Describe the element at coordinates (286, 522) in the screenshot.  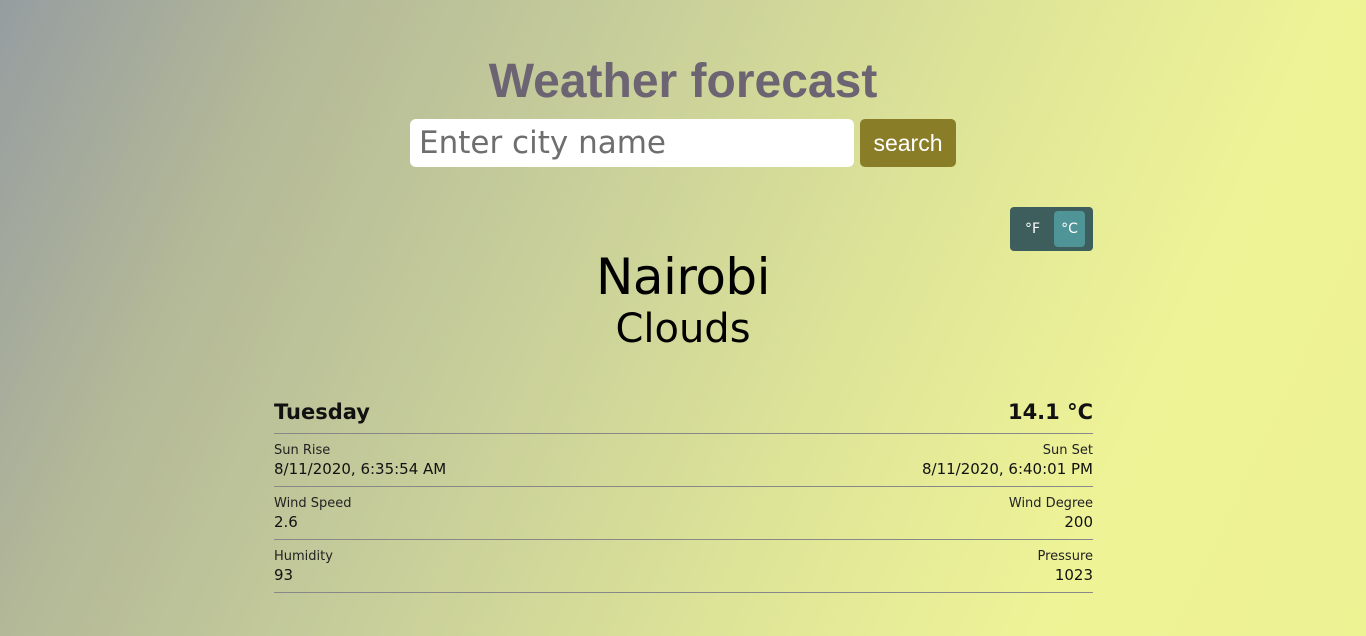
I see `wind-speed-value: 2.6` at that location.